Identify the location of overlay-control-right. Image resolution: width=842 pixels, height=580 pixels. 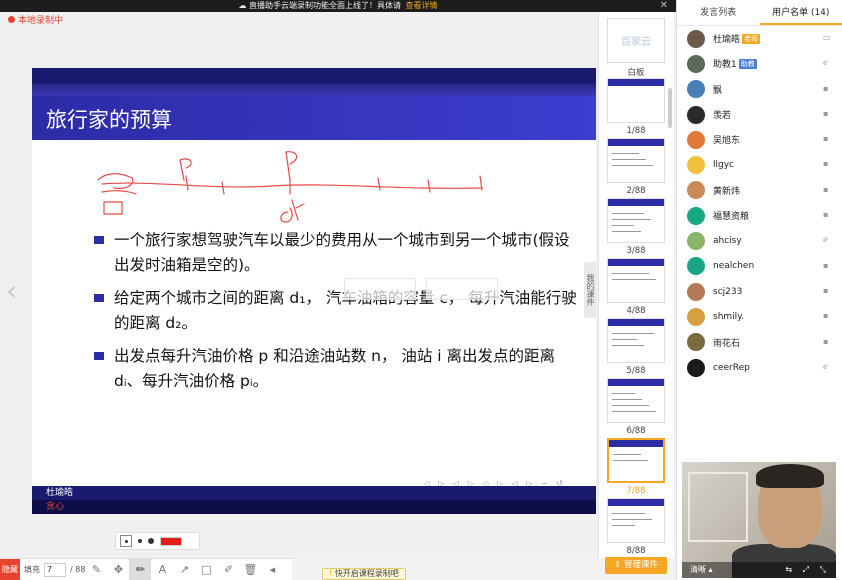
(462, 289).